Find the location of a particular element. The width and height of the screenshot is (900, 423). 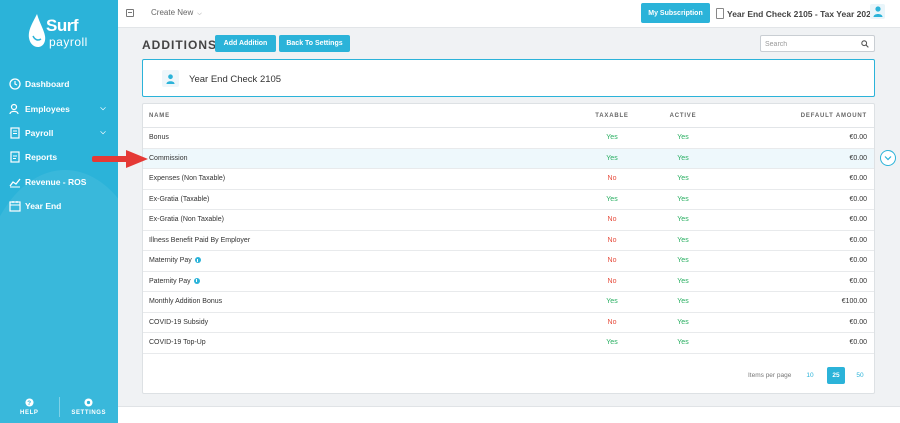

employees-icon is located at coordinates (14, 108).